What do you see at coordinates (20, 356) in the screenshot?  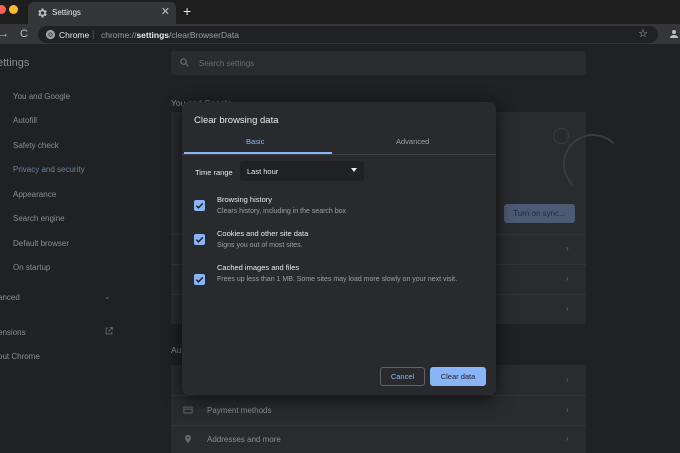 I see `sidebar-item-about-chrome: out Chrome` at bounding box center [20, 356].